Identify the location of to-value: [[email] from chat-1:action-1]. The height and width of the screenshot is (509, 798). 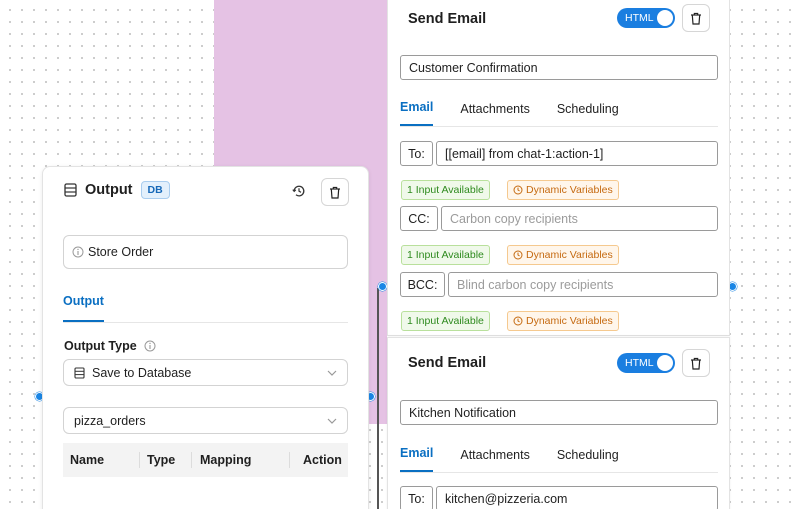
(524, 153).